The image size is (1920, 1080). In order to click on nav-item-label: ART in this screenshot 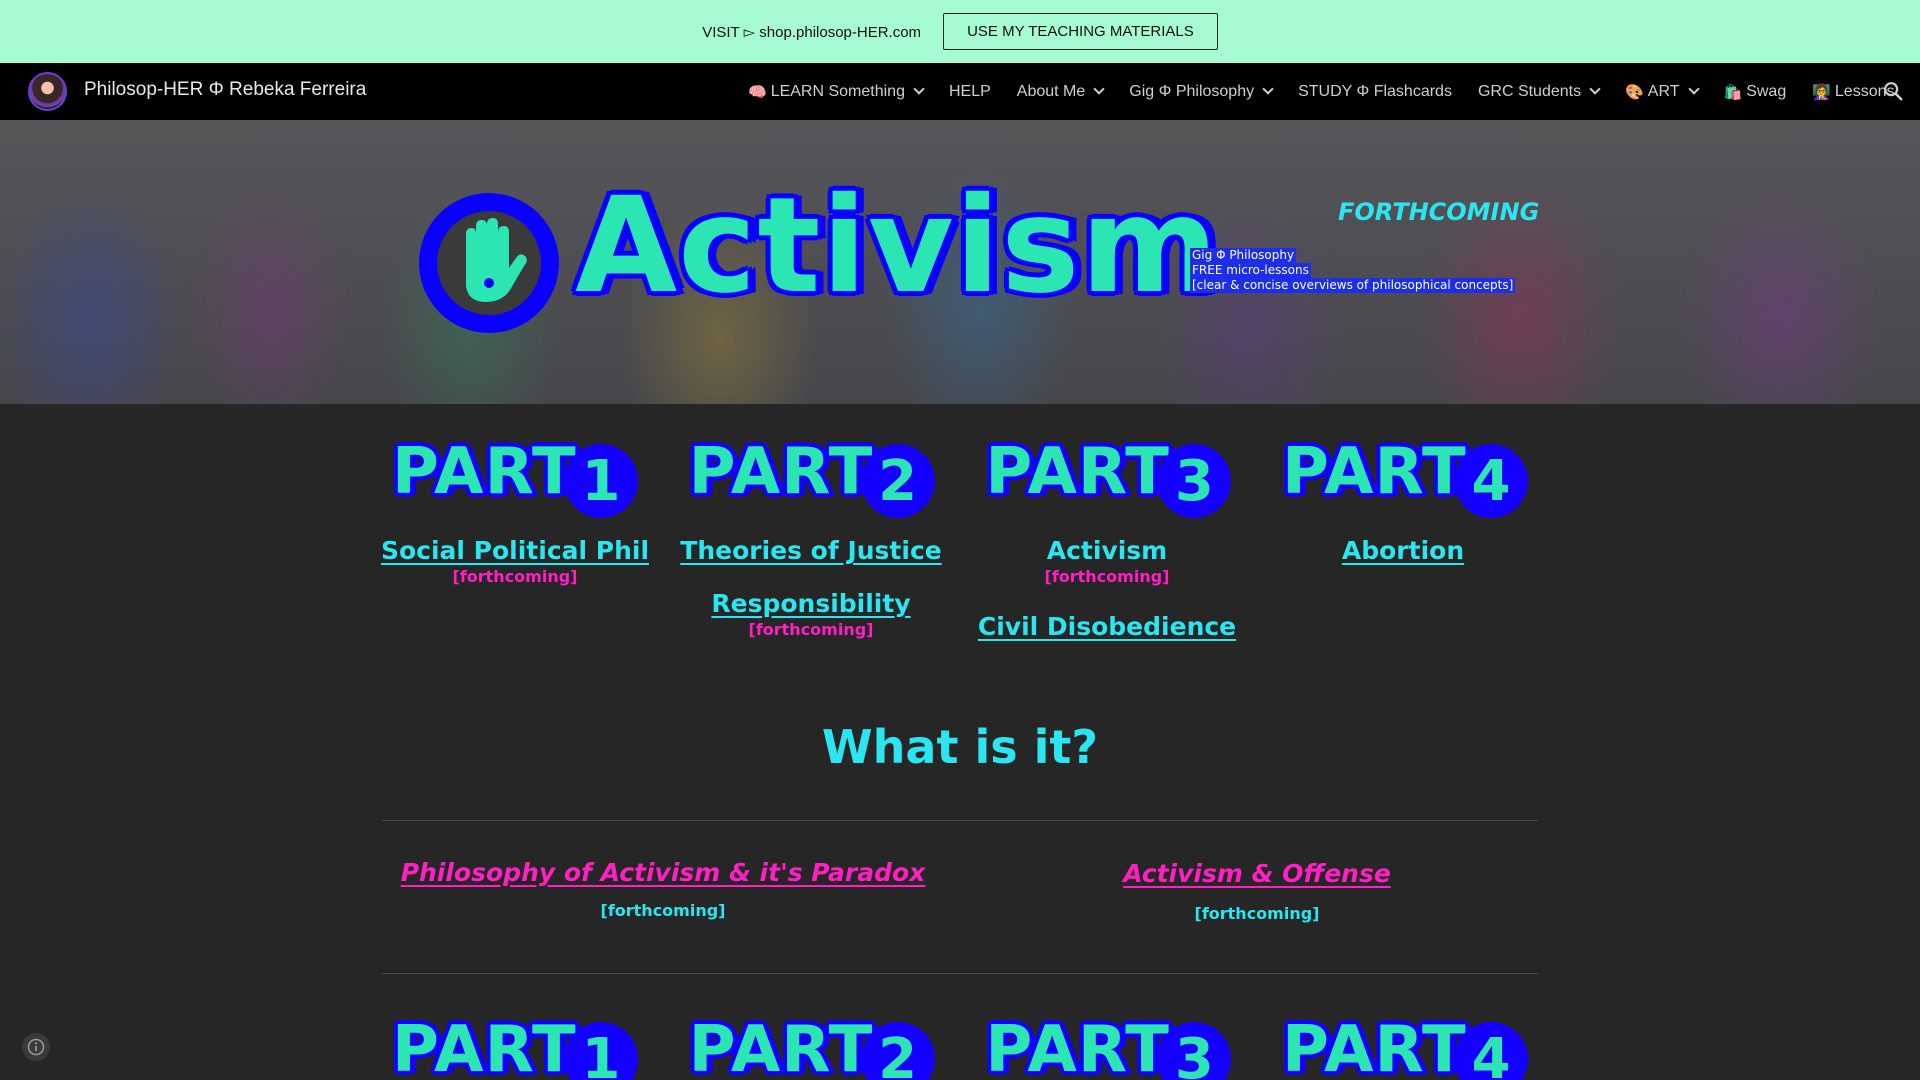, I will do `click(1663, 91)`.